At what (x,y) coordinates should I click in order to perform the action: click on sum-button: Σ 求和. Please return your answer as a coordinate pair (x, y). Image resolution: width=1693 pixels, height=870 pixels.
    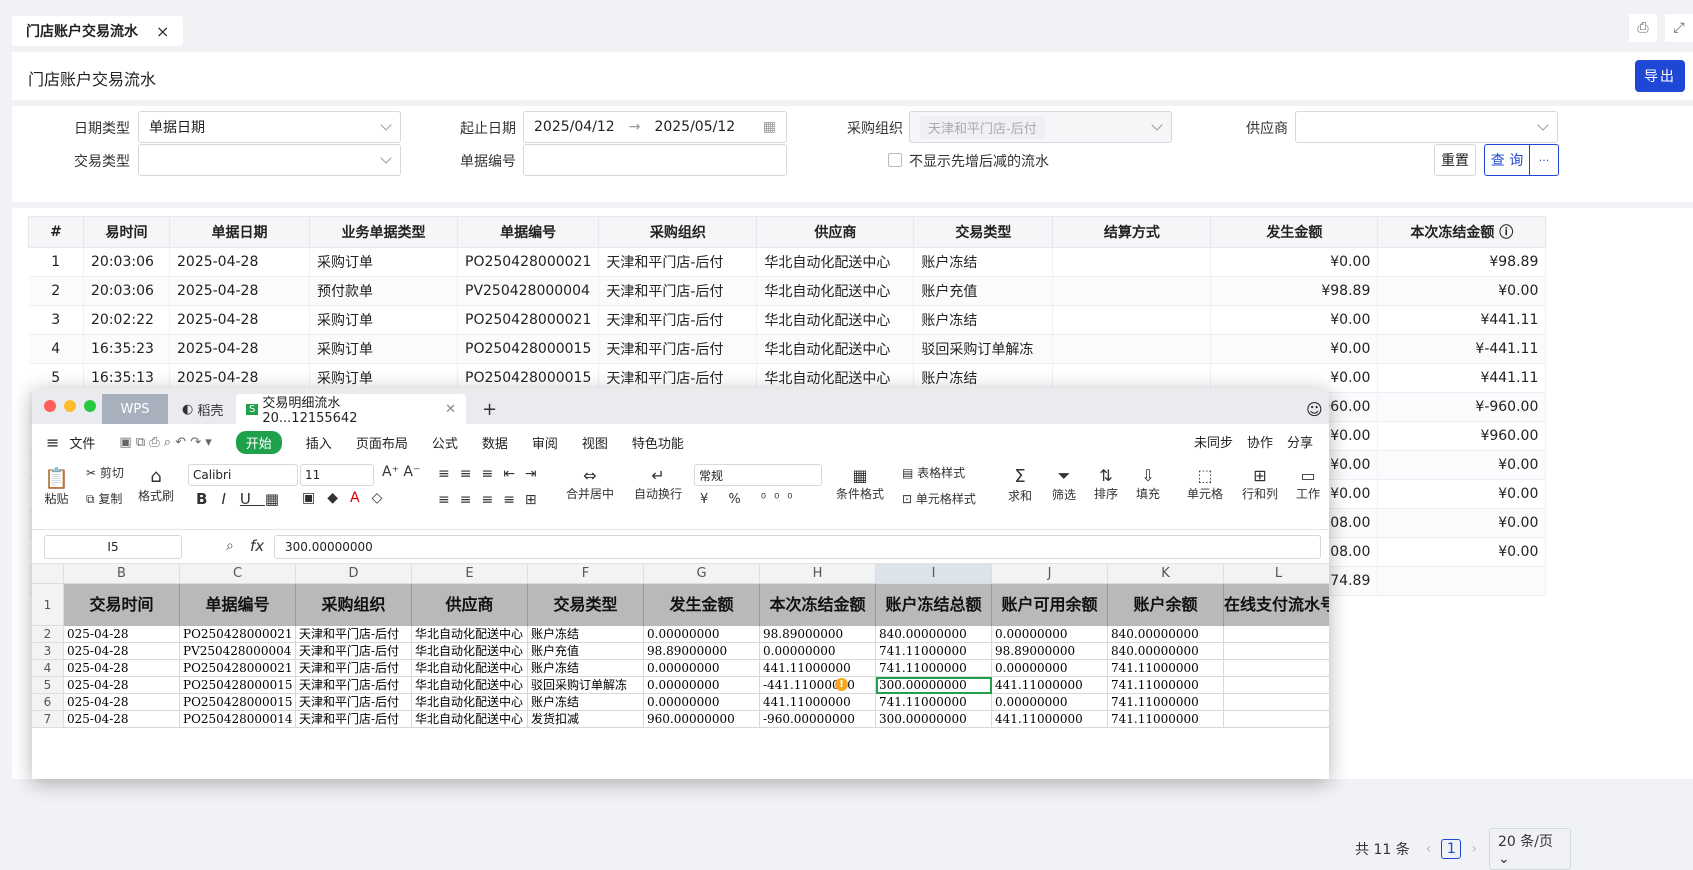
    Looking at the image, I should click on (1020, 485).